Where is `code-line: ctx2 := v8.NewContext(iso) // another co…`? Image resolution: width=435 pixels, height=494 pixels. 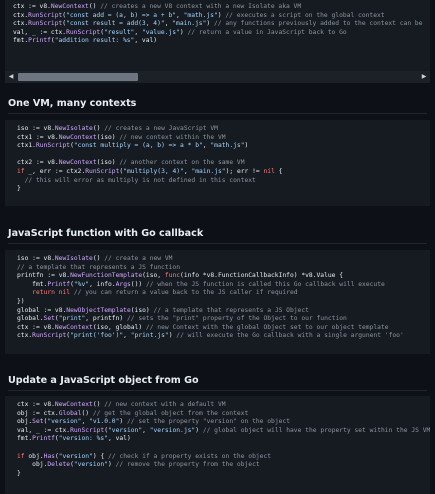
code-line: ctx2 := v8.NewContext(iso) // another co… is located at coordinates (223, 163).